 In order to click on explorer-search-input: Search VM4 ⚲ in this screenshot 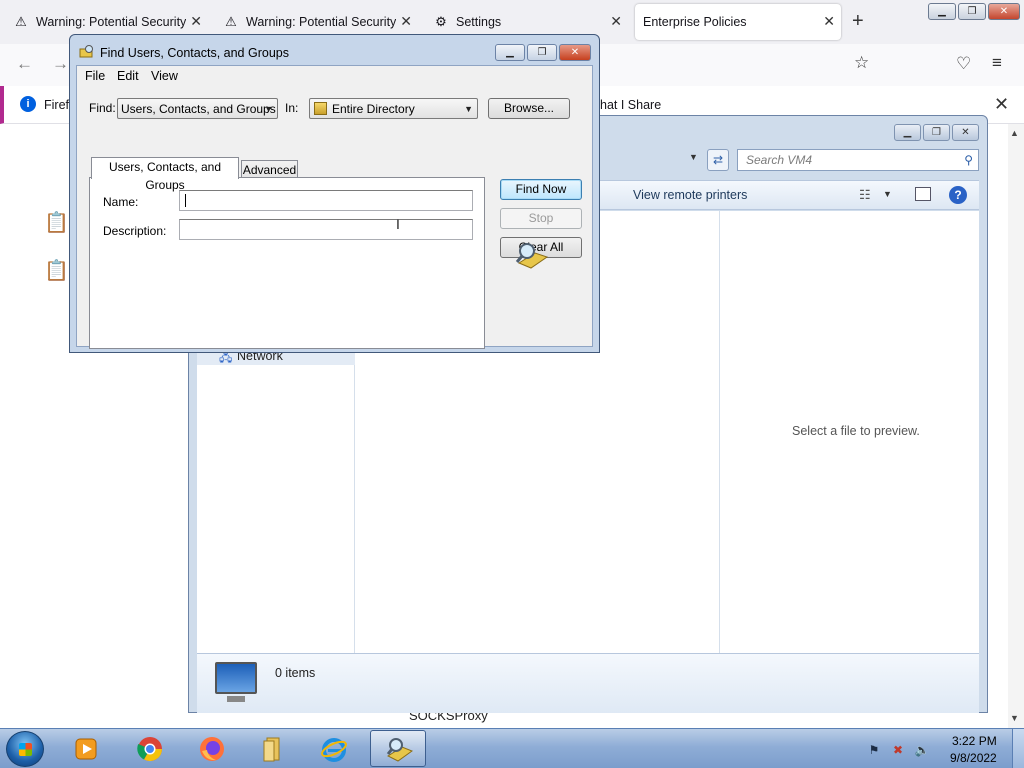, I will do `click(858, 160)`.